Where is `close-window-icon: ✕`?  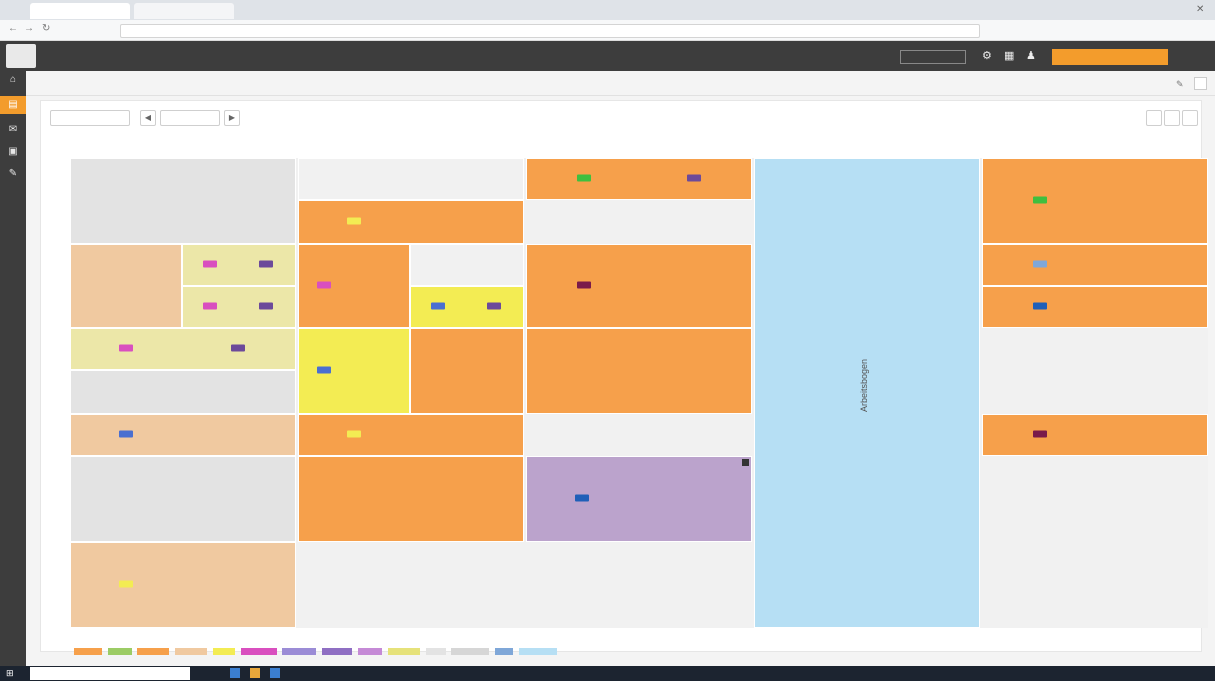
close-window-icon: ✕ is located at coordinates (1202, 10).